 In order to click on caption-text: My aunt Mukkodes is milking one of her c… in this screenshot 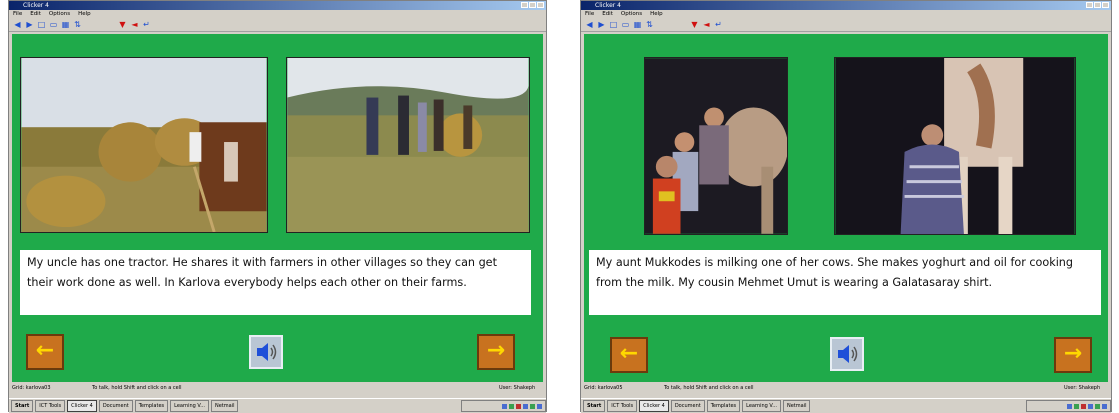, I will do `click(845, 282)`.